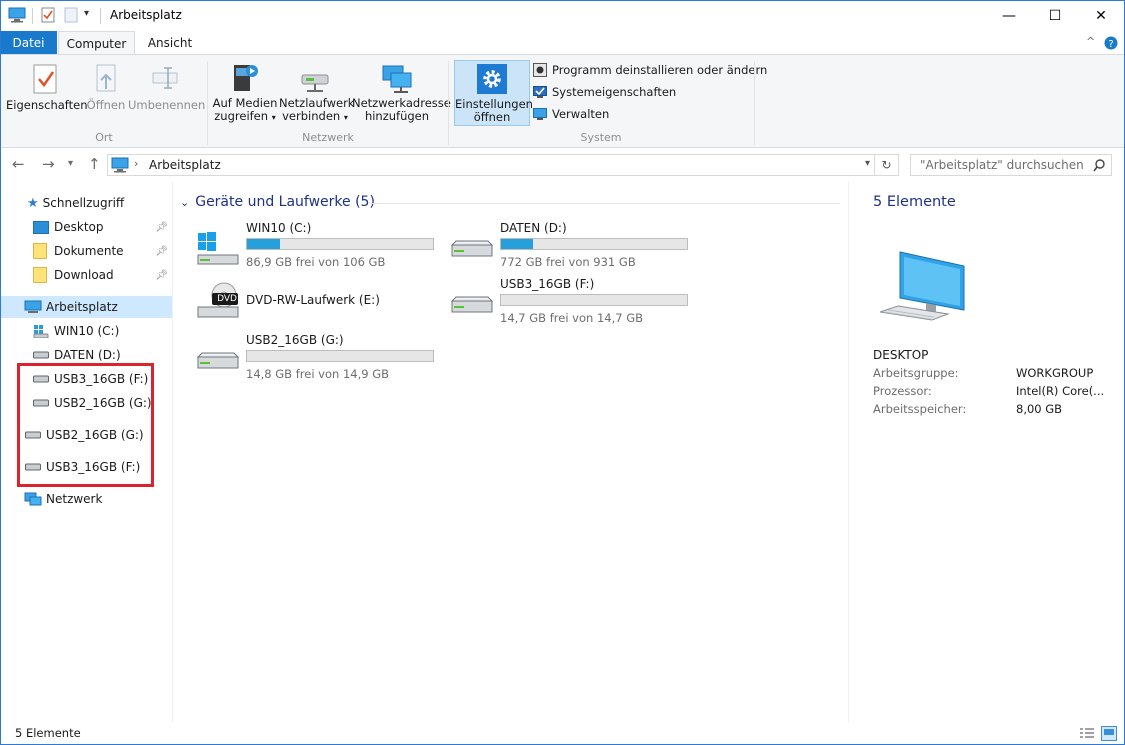  Describe the element at coordinates (517, 244) in the screenshot. I see `drive-usage-fill` at that location.